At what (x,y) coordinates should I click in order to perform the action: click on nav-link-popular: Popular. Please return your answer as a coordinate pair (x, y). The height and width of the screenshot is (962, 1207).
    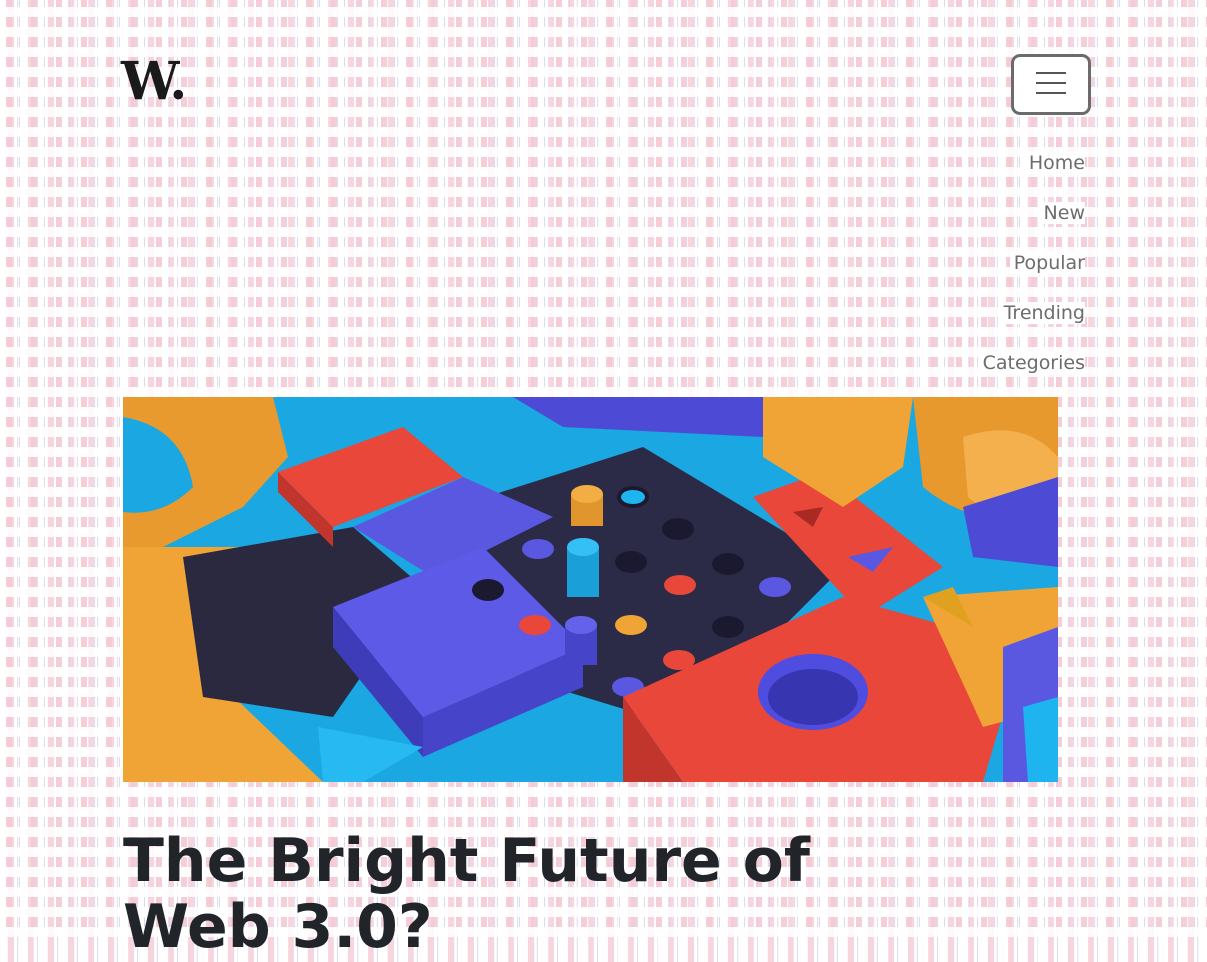
    Looking at the image, I should click on (1047, 263).